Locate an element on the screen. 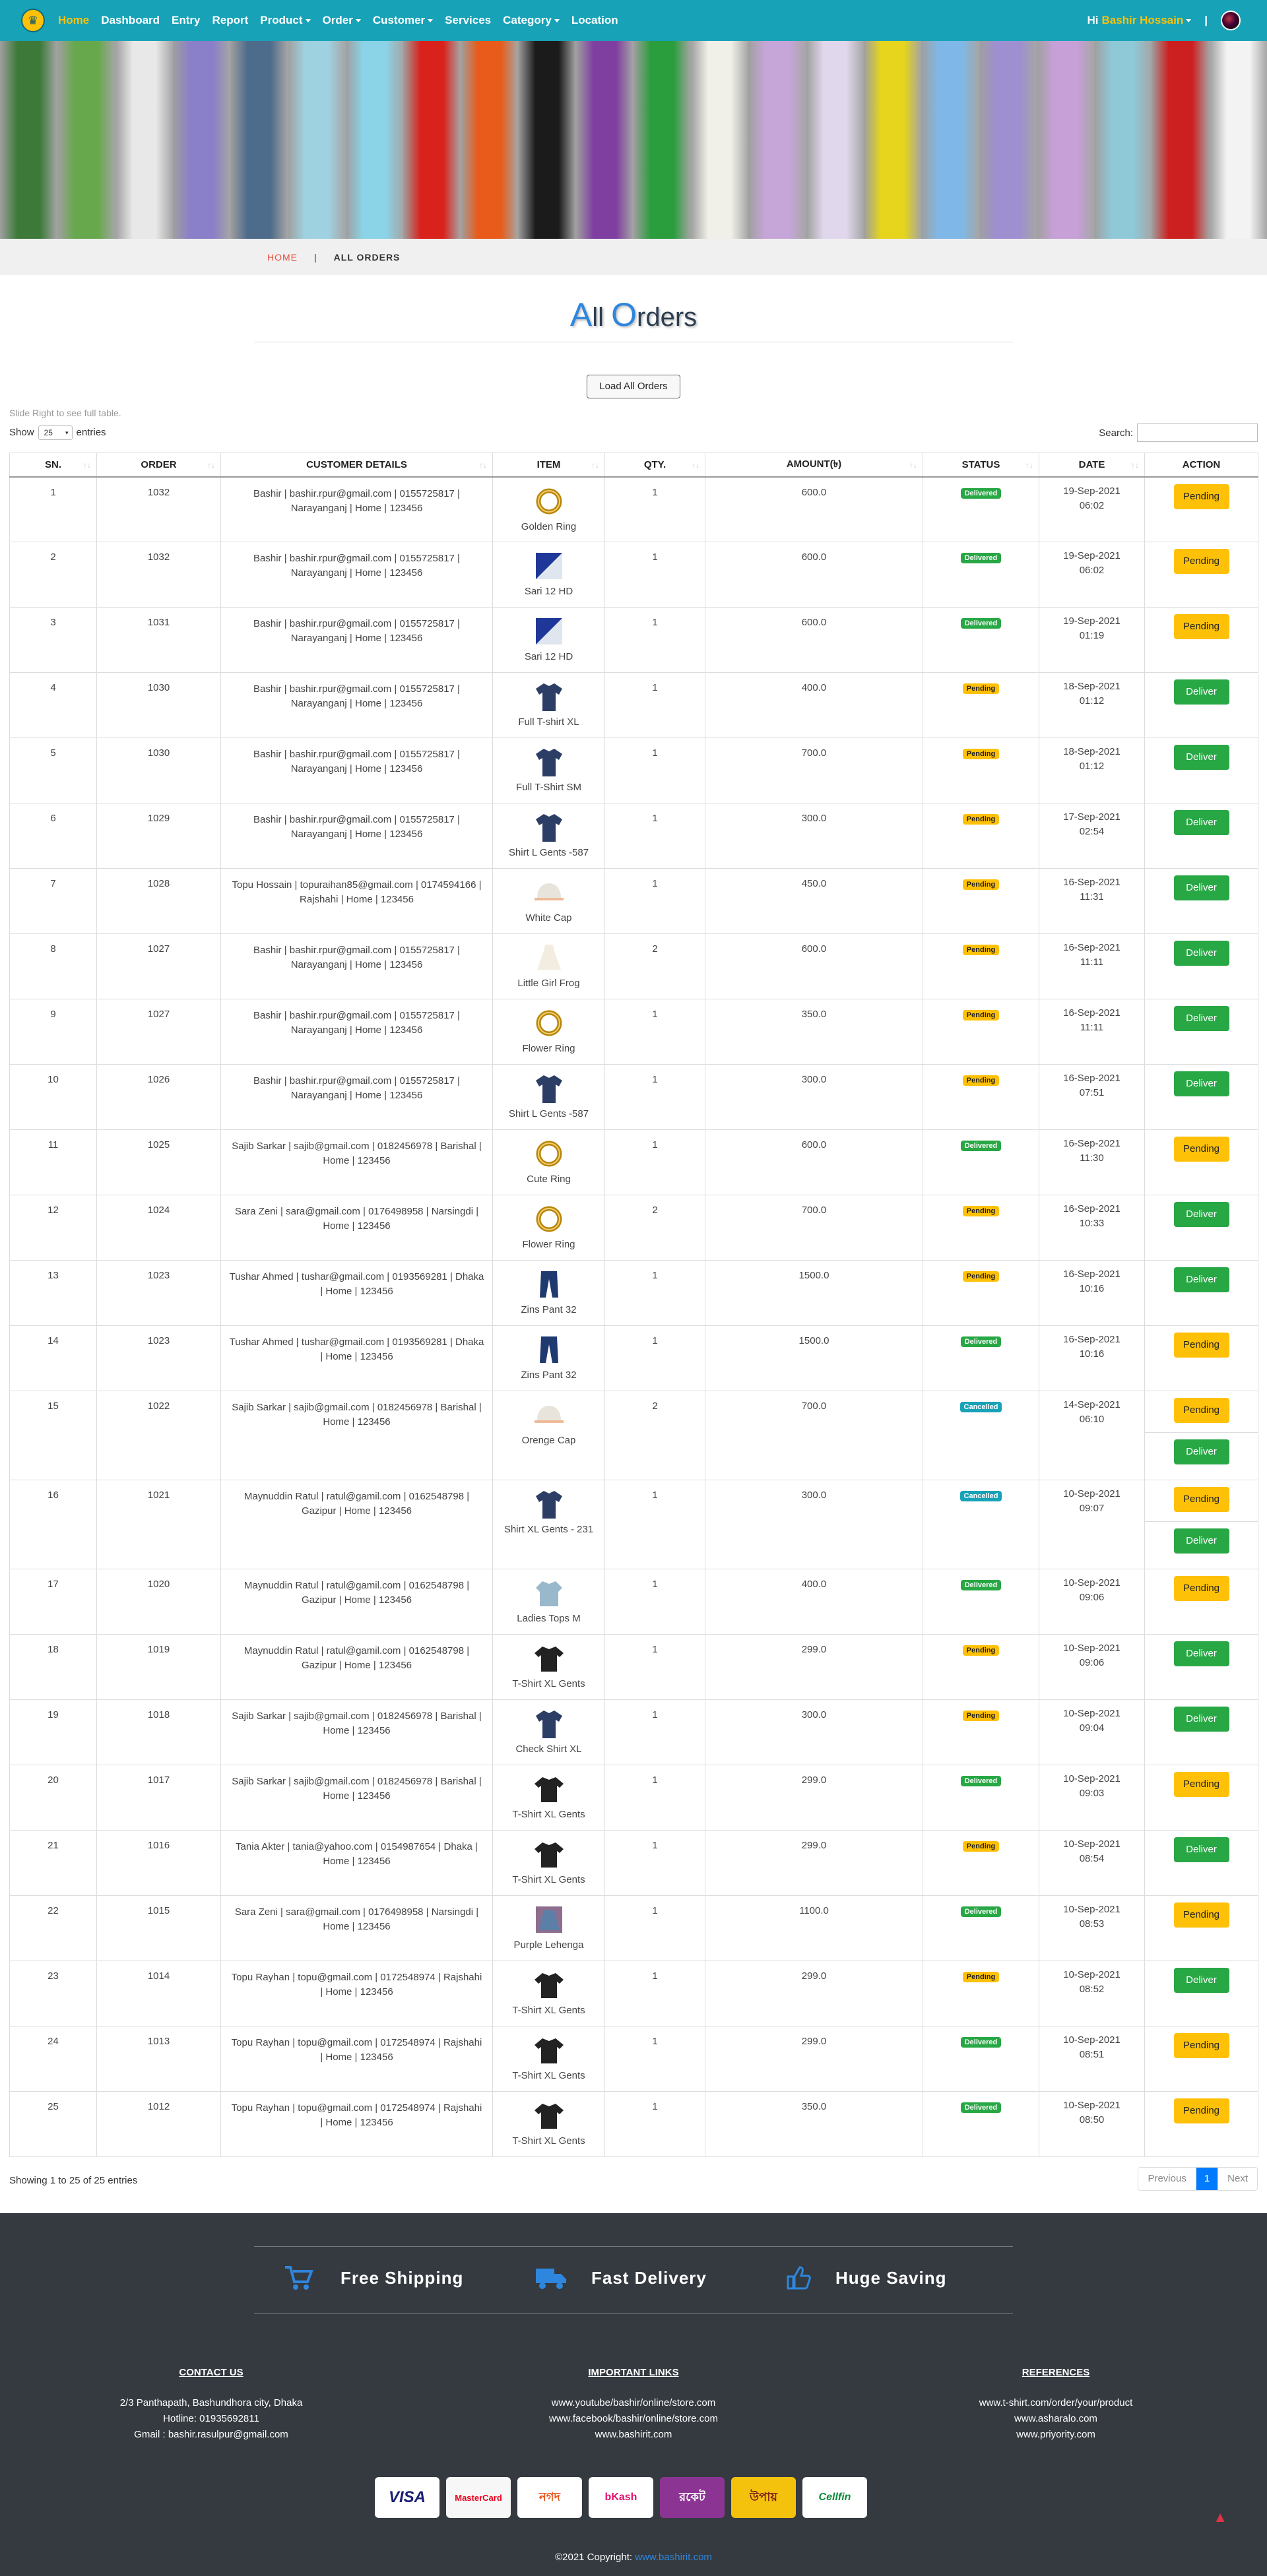 The width and height of the screenshot is (1267, 2576). entries-select: 25 ▾ is located at coordinates (55, 432).